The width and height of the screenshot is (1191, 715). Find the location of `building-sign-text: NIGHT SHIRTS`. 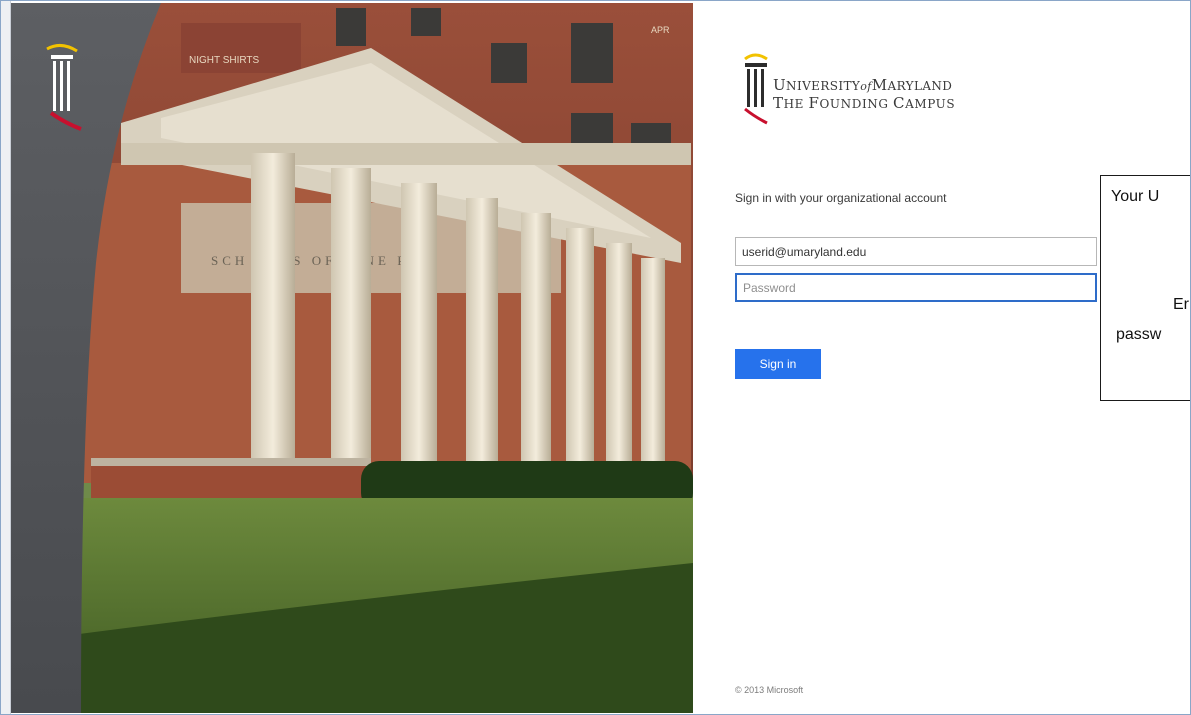

building-sign-text: NIGHT SHIRTS is located at coordinates (224, 60).